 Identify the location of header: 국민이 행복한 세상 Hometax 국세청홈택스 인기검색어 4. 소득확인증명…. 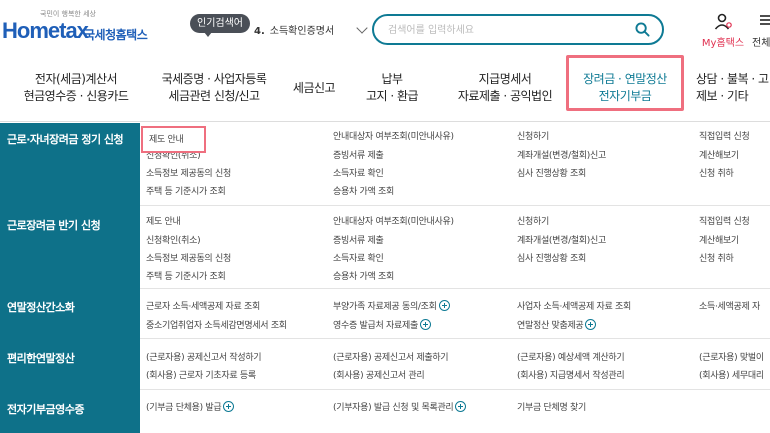
(385, 31).